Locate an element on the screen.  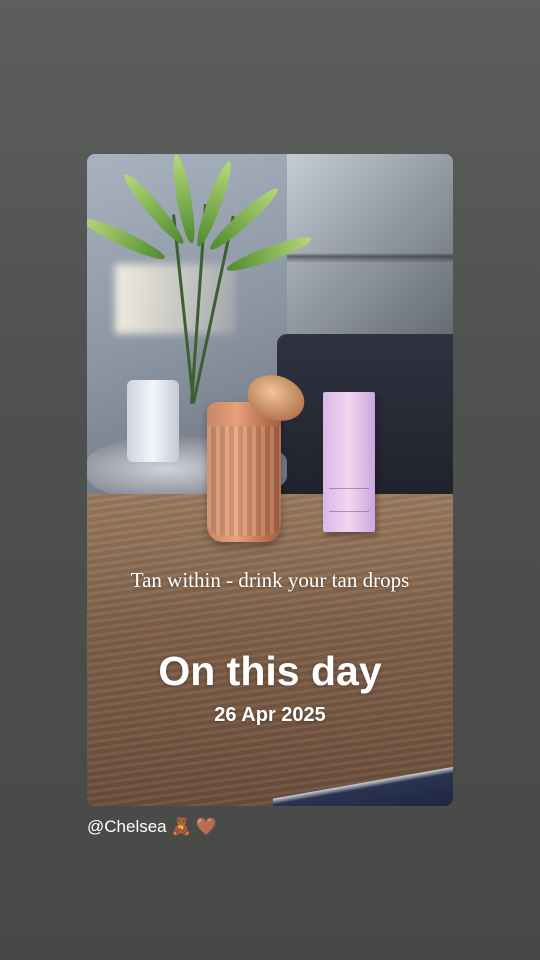
photo-table-edge is located at coordinates (363, 786).